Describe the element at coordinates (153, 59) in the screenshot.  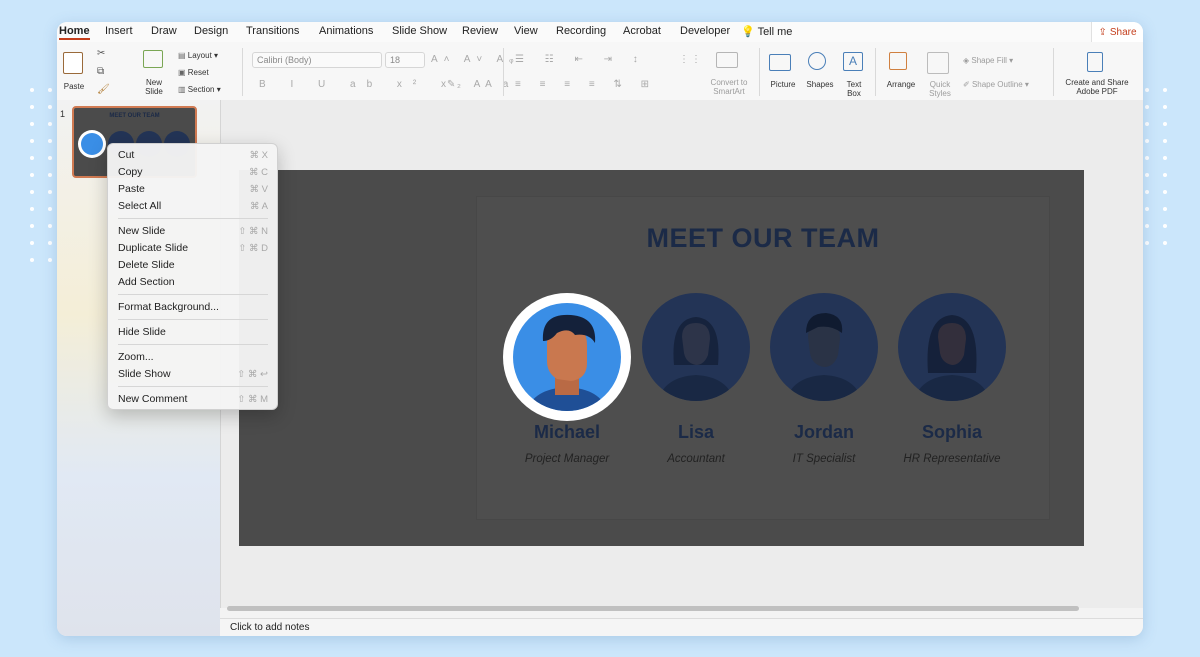
I see `new-slide-icon` at that location.